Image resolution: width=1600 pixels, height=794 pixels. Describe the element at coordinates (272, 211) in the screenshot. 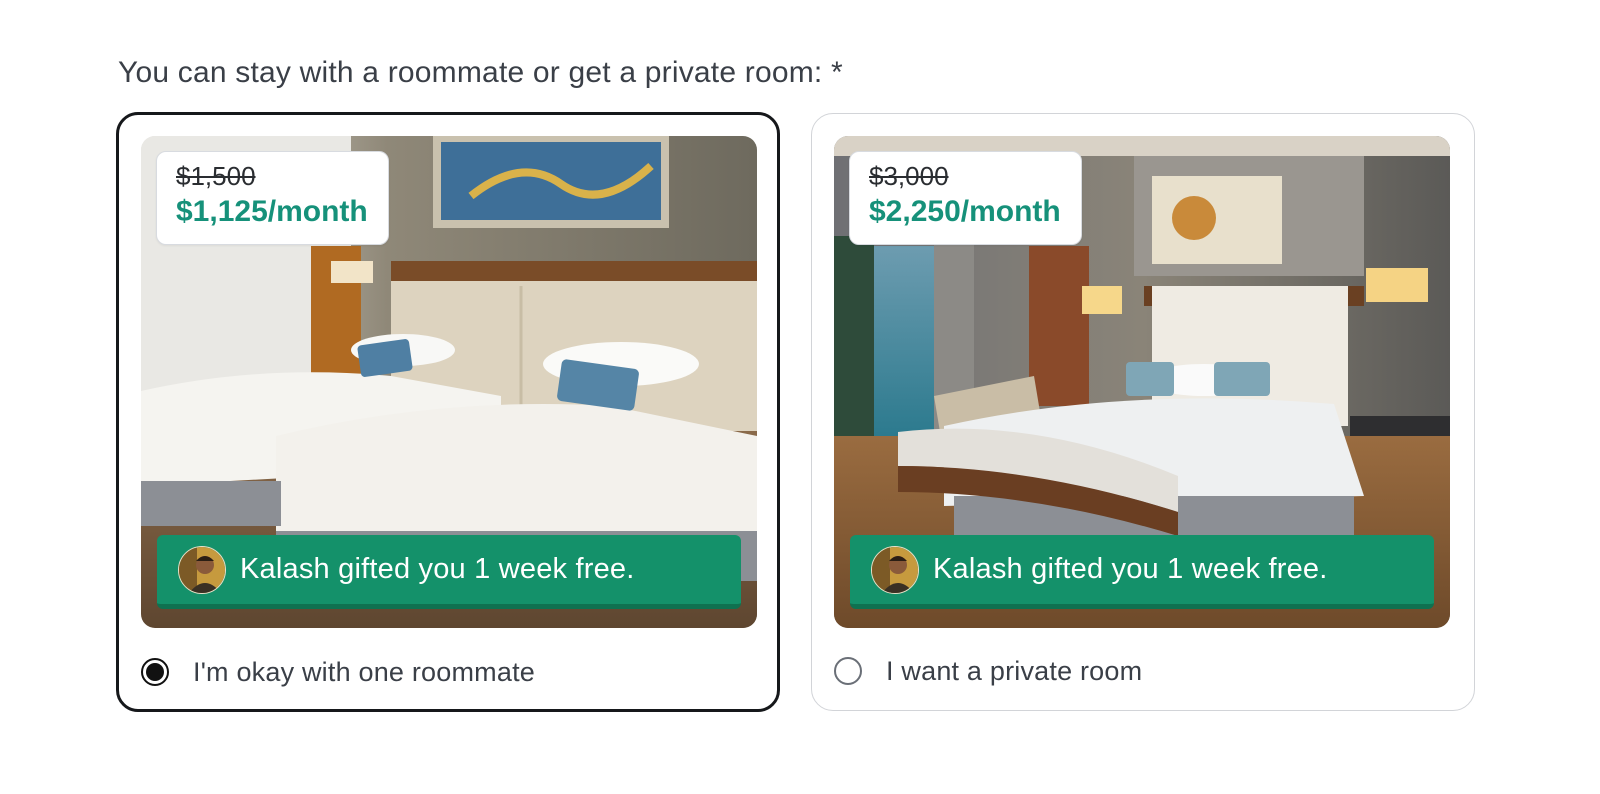

I see `discounted-price: $1,125/month` at that location.